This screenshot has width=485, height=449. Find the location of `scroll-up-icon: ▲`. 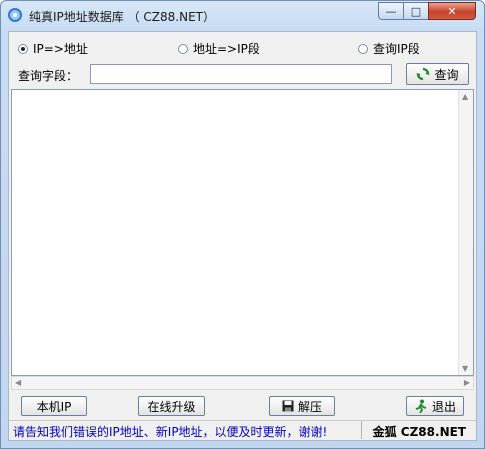

scroll-up-icon: ▲ is located at coordinates (465, 96).